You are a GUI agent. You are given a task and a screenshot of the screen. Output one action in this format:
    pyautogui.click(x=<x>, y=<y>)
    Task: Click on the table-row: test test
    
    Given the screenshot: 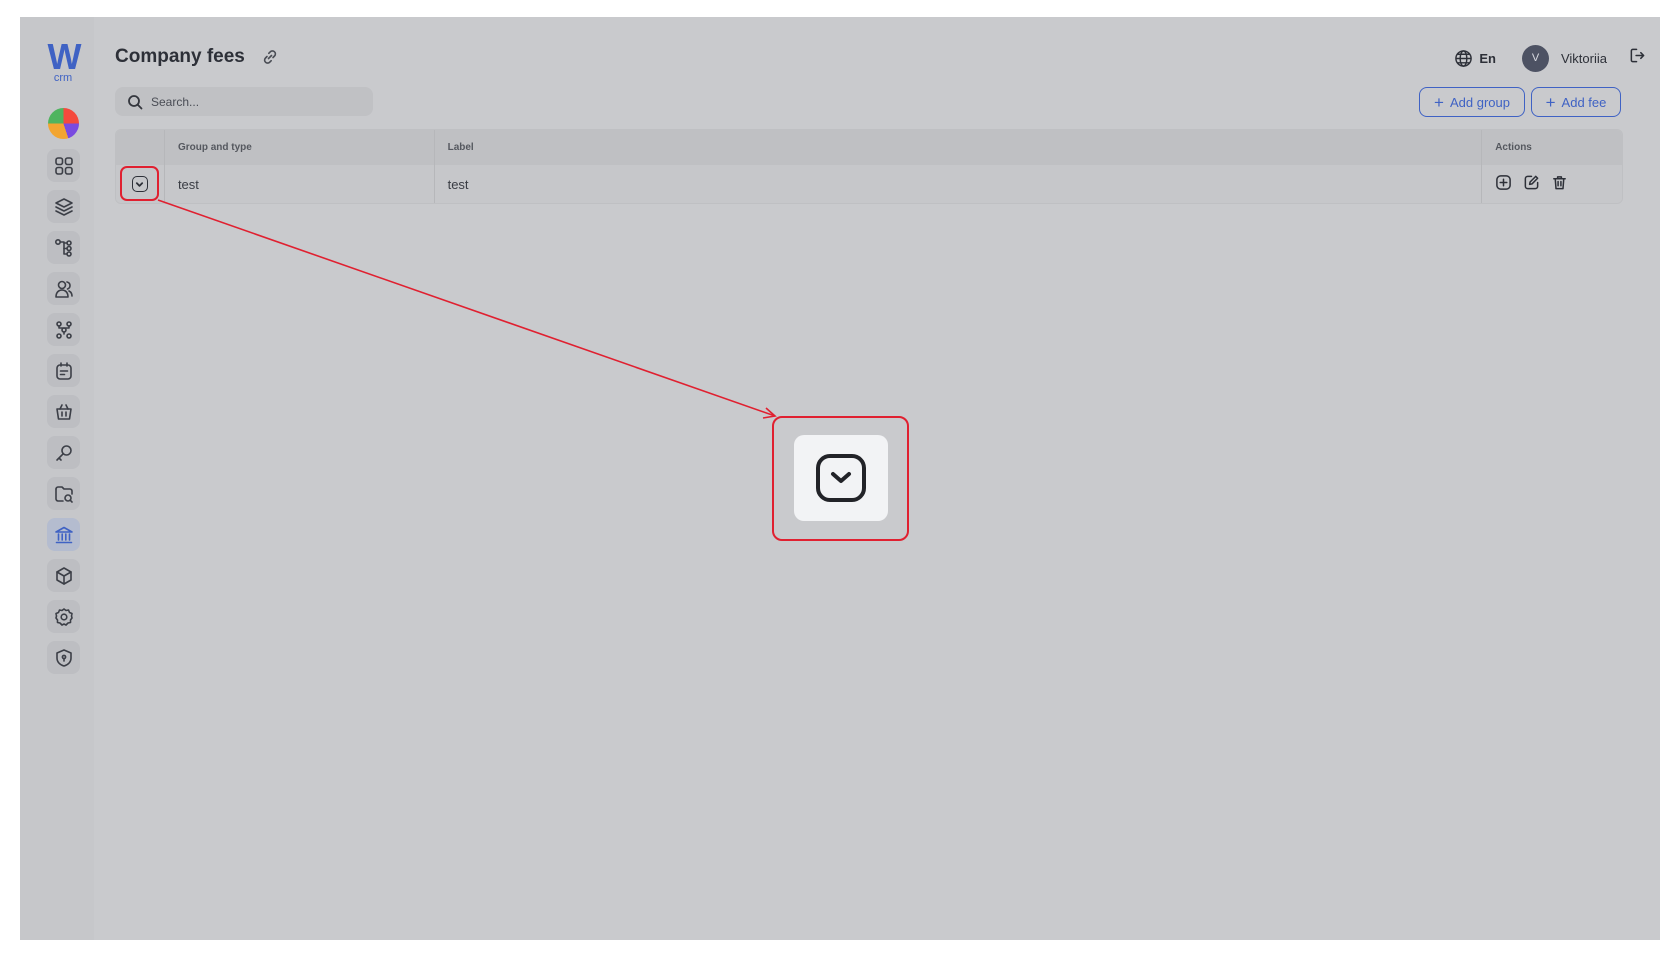 What is the action you would take?
    pyautogui.click(x=869, y=184)
    